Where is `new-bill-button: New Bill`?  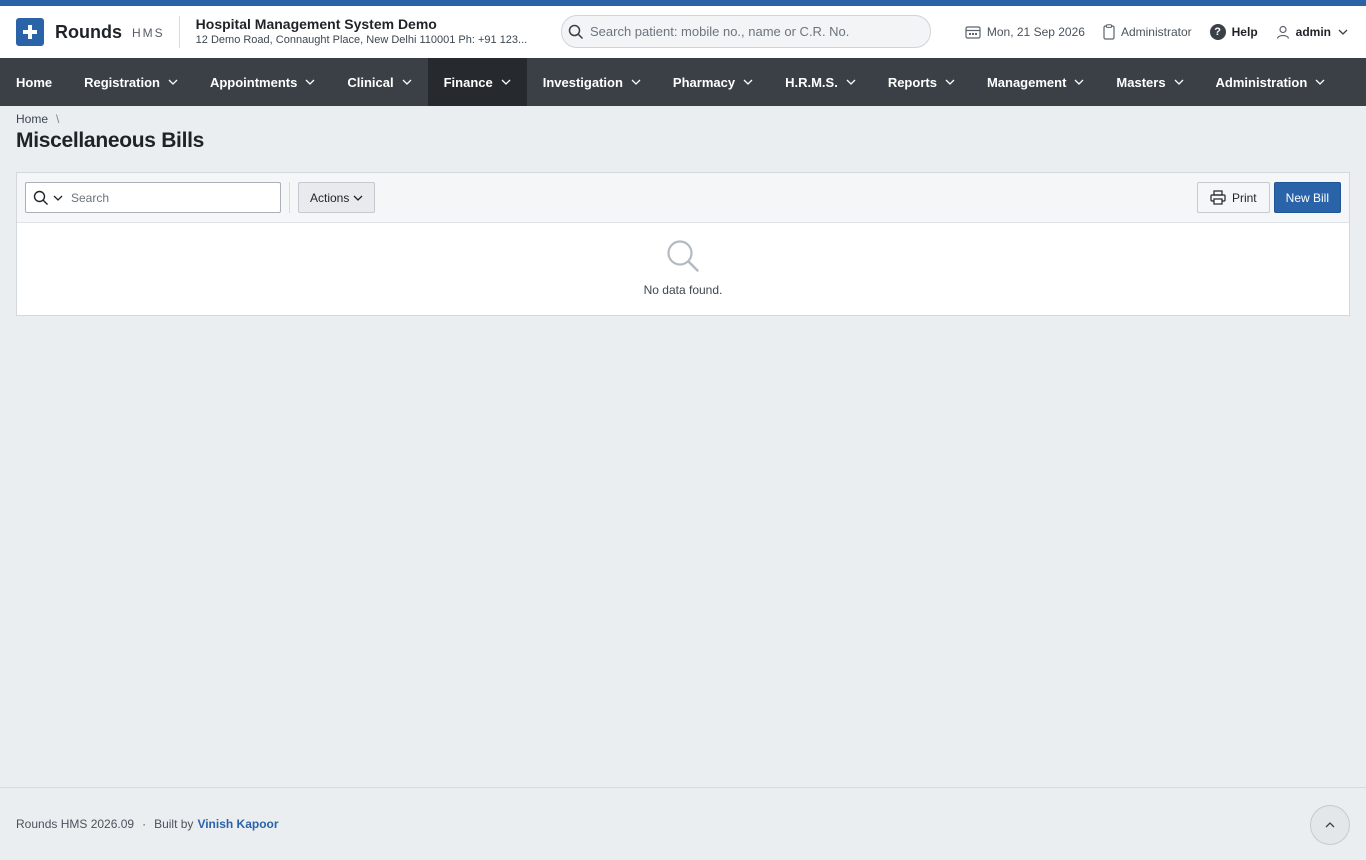 new-bill-button: New Bill is located at coordinates (1307, 197).